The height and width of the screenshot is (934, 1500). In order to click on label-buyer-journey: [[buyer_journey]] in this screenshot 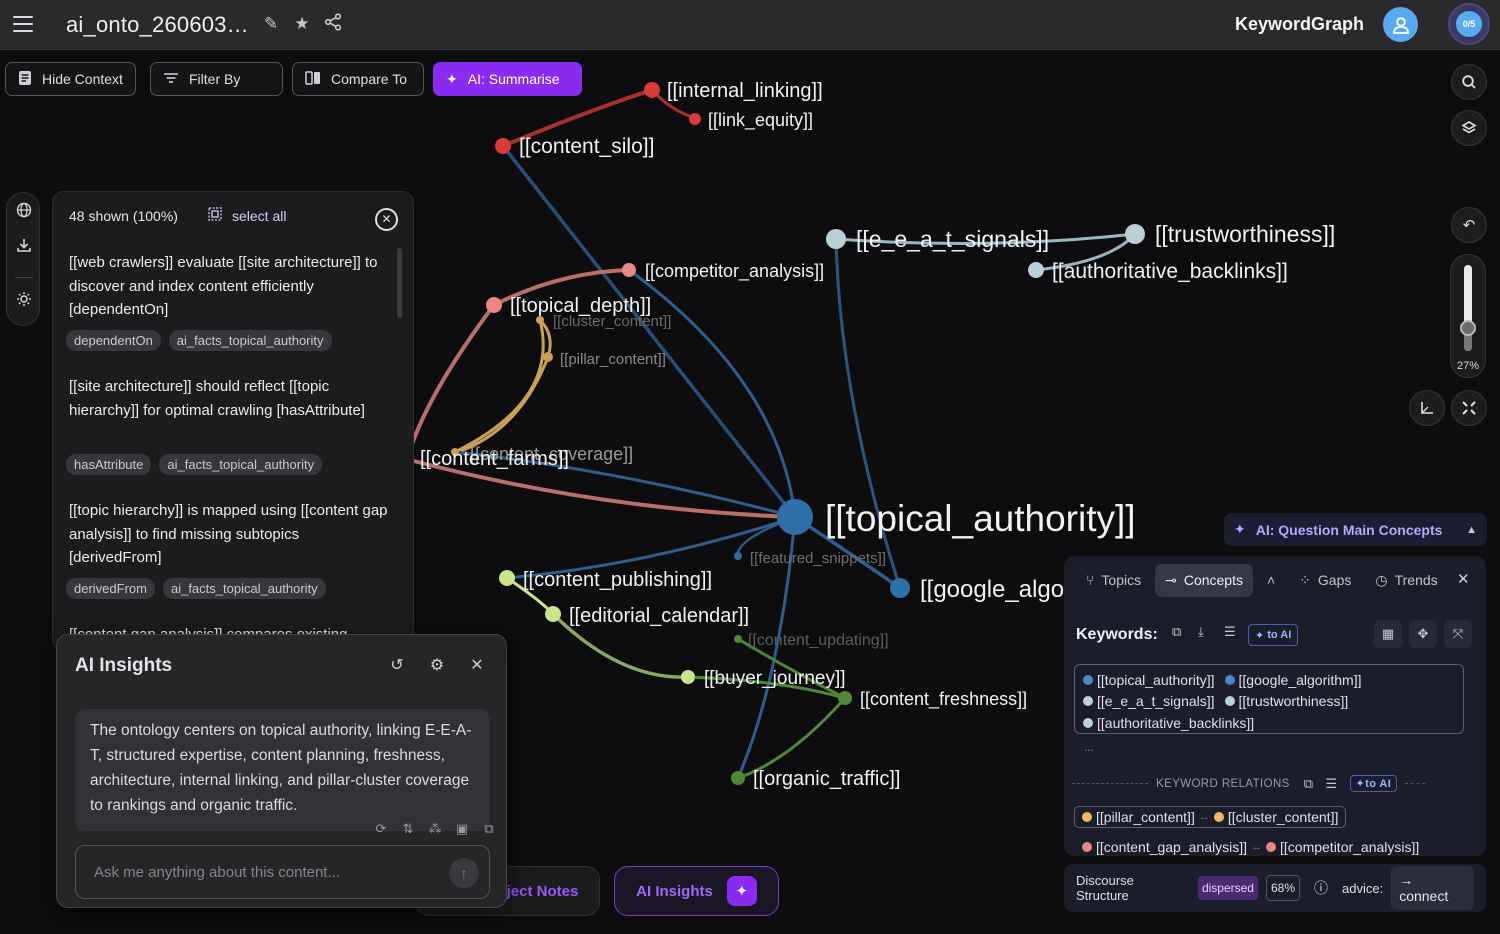, I will do `click(775, 678)`.